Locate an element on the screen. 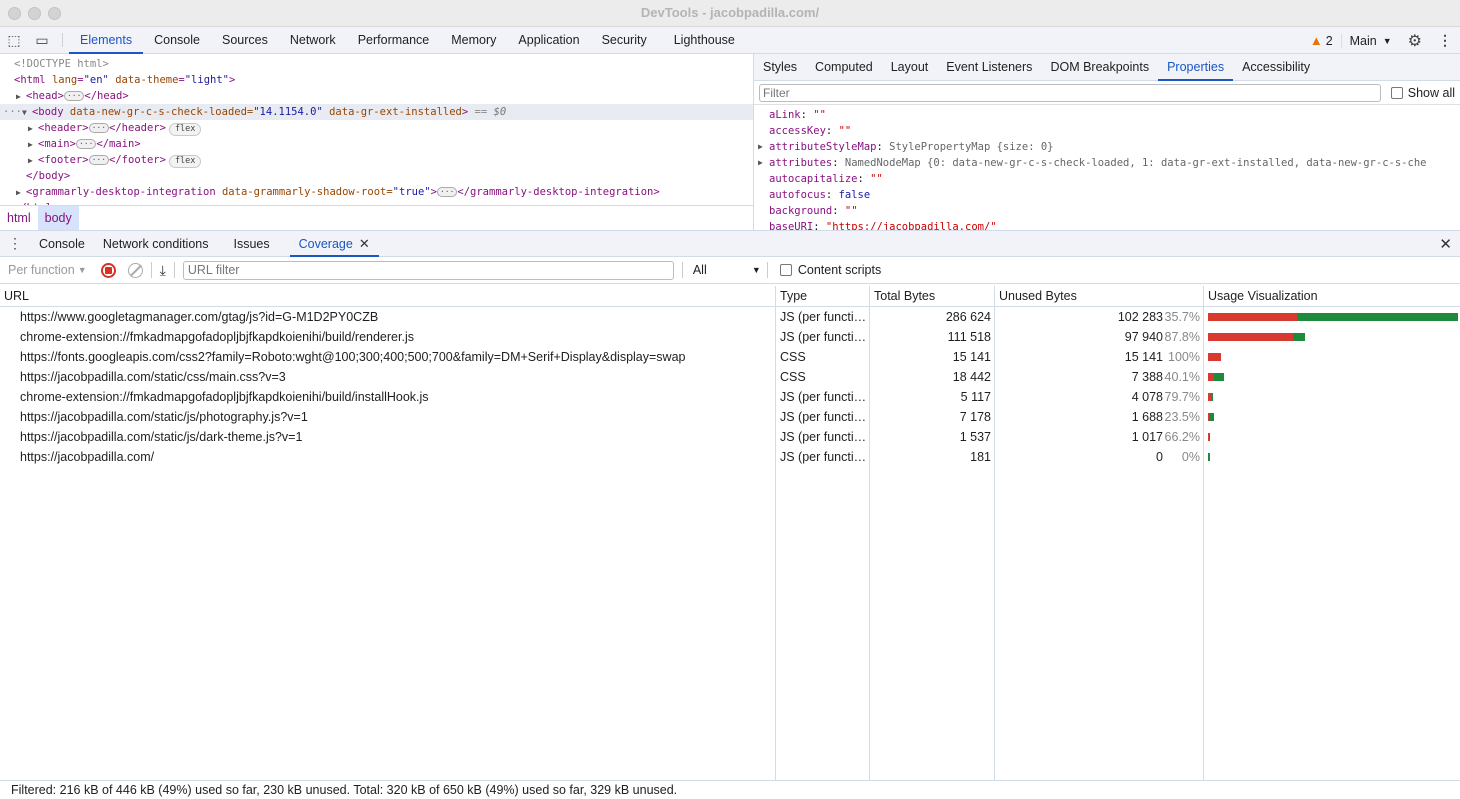 The image size is (1460, 799). property-row: baseURI: "https://jacobpadilla.com/" is located at coordinates (1107, 224).